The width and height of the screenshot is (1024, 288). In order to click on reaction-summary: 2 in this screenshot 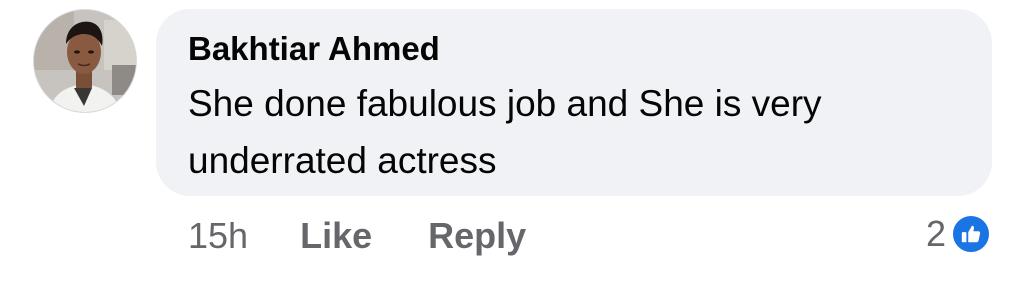, I will do `click(959, 234)`.